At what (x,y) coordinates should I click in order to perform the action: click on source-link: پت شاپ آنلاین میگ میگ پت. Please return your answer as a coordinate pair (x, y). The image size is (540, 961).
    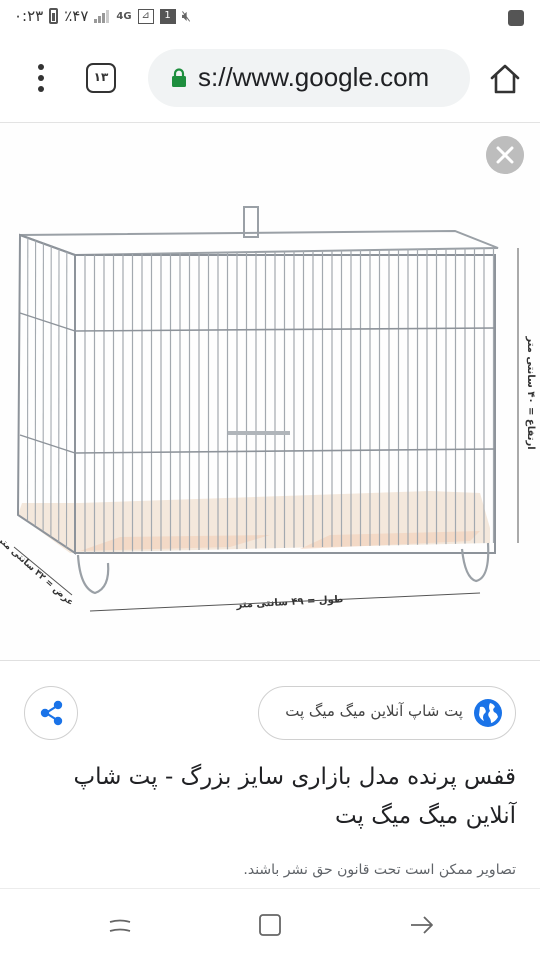
    Looking at the image, I should click on (387, 713).